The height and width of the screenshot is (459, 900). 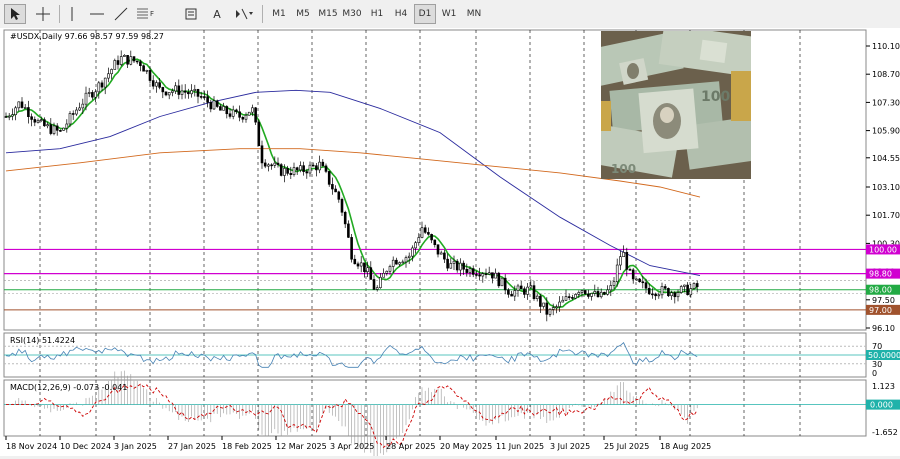 What do you see at coordinates (377, 14) in the screenshot?
I see `timeframe-h1: H1` at bounding box center [377, 14].